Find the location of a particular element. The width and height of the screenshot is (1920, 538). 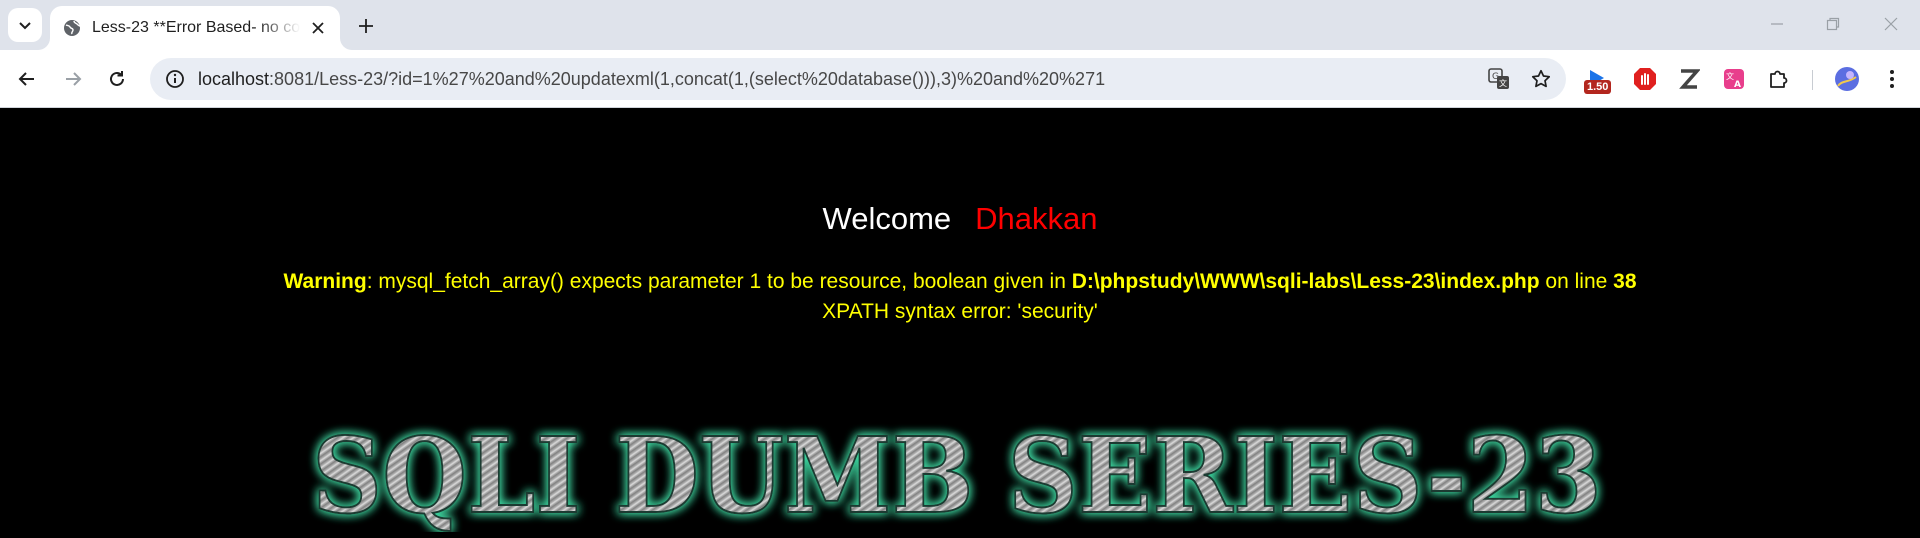

avatar is located at coordinates (1847, 79).